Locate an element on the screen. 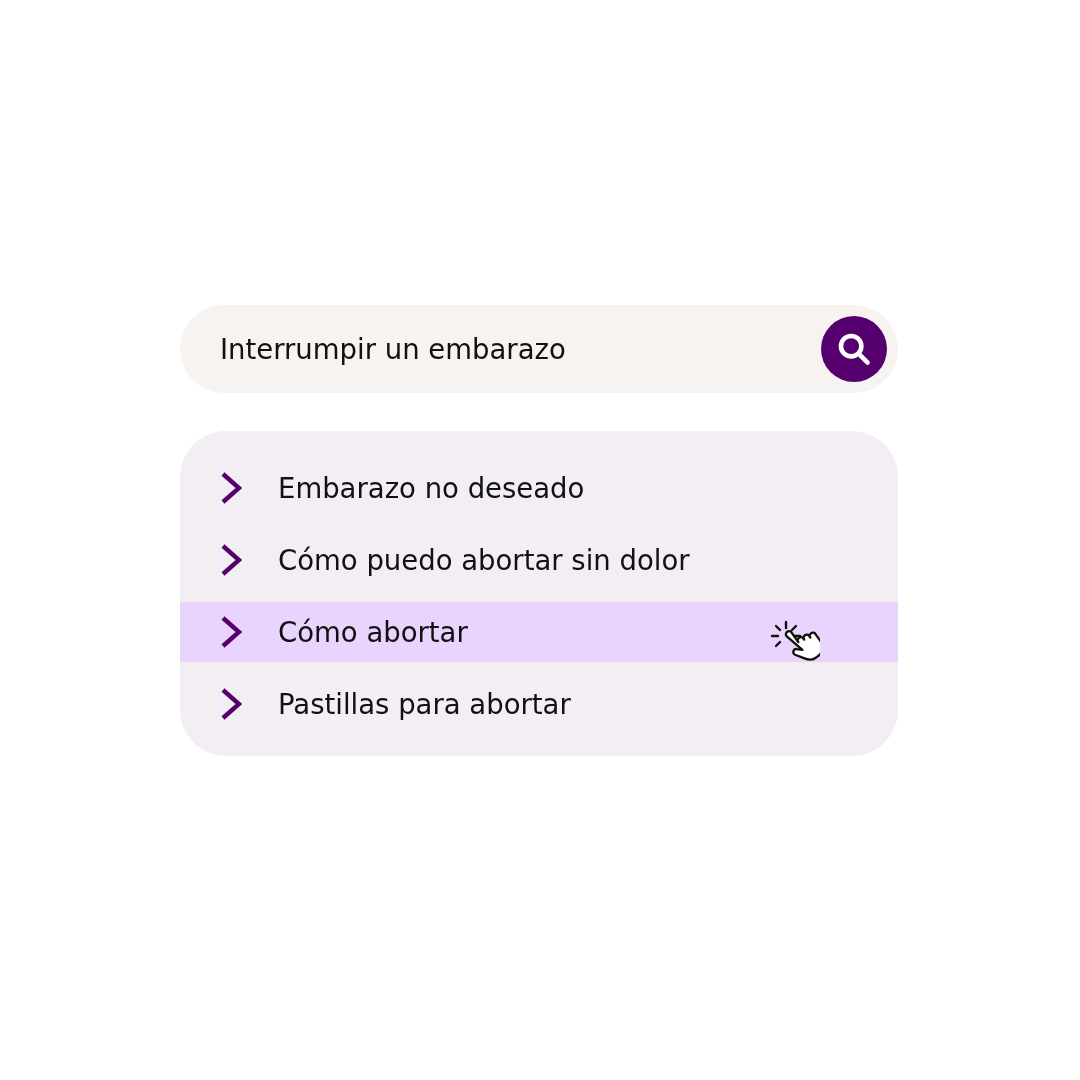 The image size is (1080, 1080). suggestion-item: Cómo abortar is located at coordinates (539, 632).